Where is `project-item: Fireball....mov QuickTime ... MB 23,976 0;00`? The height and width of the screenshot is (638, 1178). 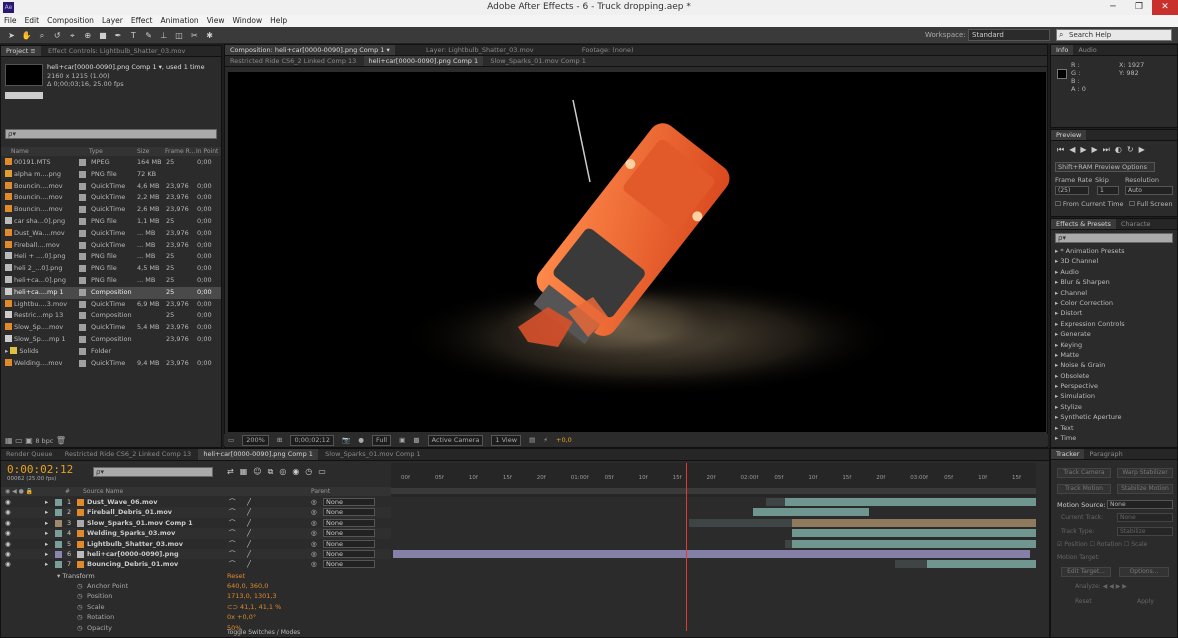 project-item: Fireball....mov QuickTime ... MB 23,976 0;00 is located at coordinates (111, 246).